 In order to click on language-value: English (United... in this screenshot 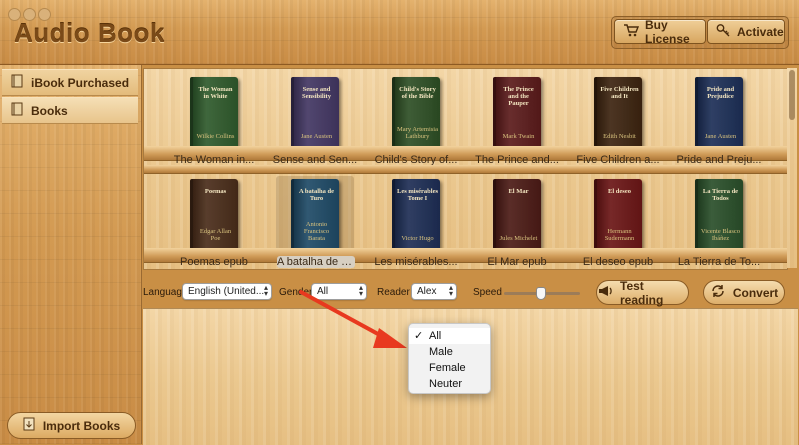, I will do `click(226, 291)`.